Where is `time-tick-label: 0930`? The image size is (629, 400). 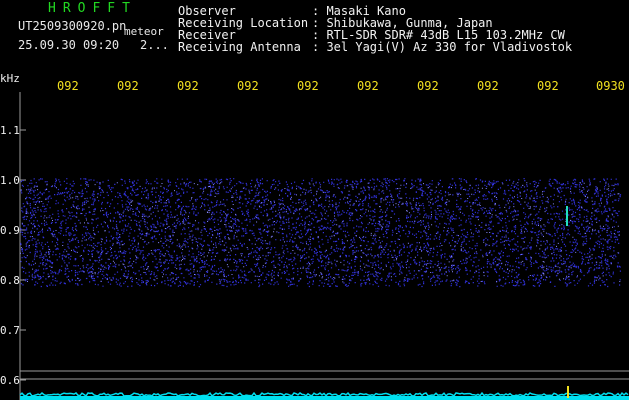
time-tick-label: 0930 is located at coordinates (610, 86).